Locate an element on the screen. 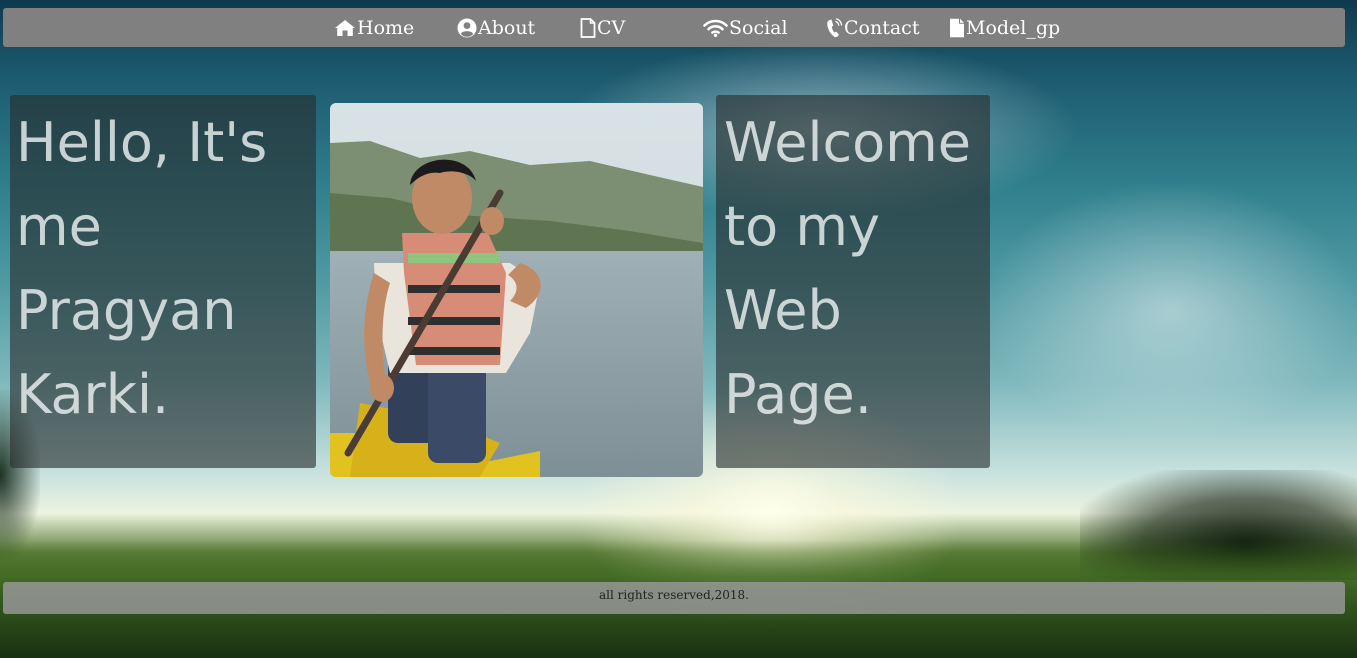 The image size is (1357, 658). welcome-line: Page. is located at coordinates (798, 394).